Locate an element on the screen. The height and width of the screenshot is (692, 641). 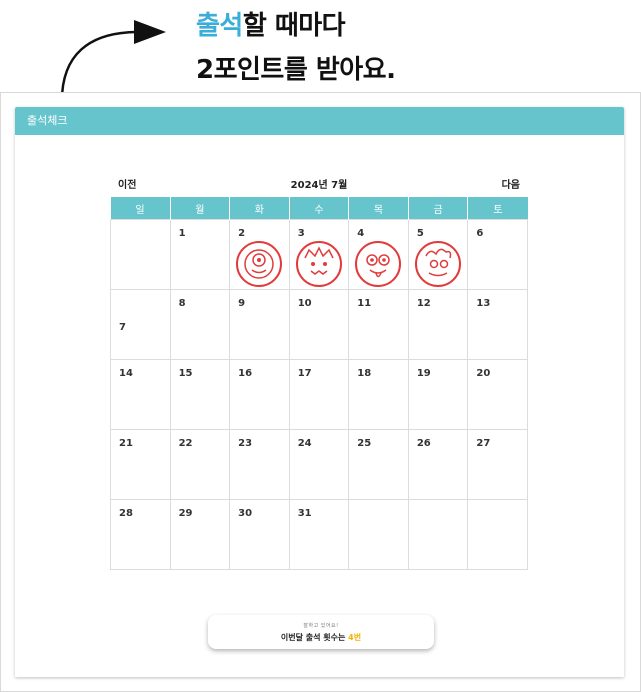
calendar-day-cell: 4 is located at coordinates (378, 254).